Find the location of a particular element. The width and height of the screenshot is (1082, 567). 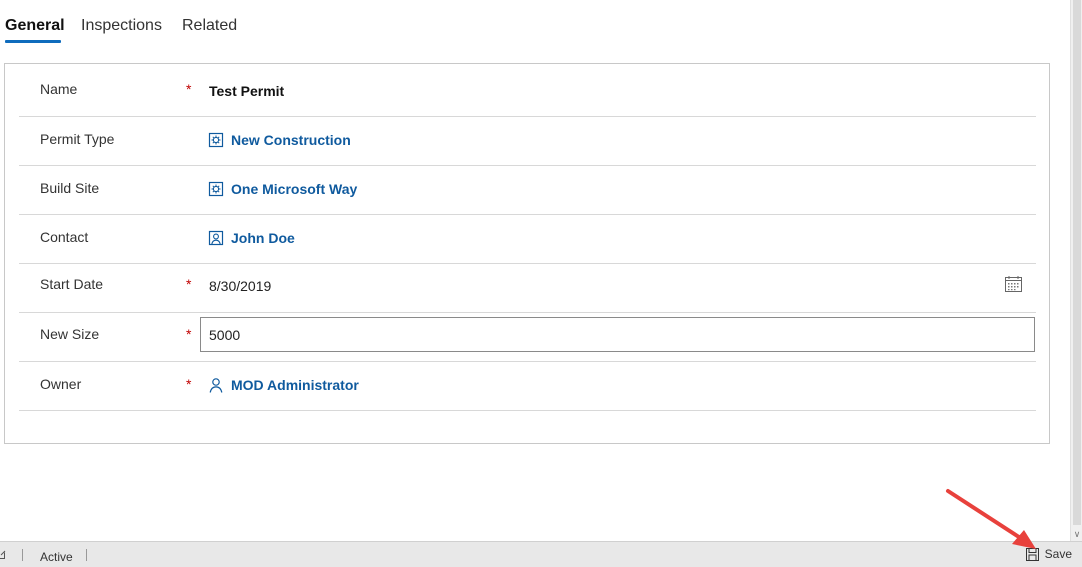

contact-lookup: John Doe is located at coordinates (251, 238).